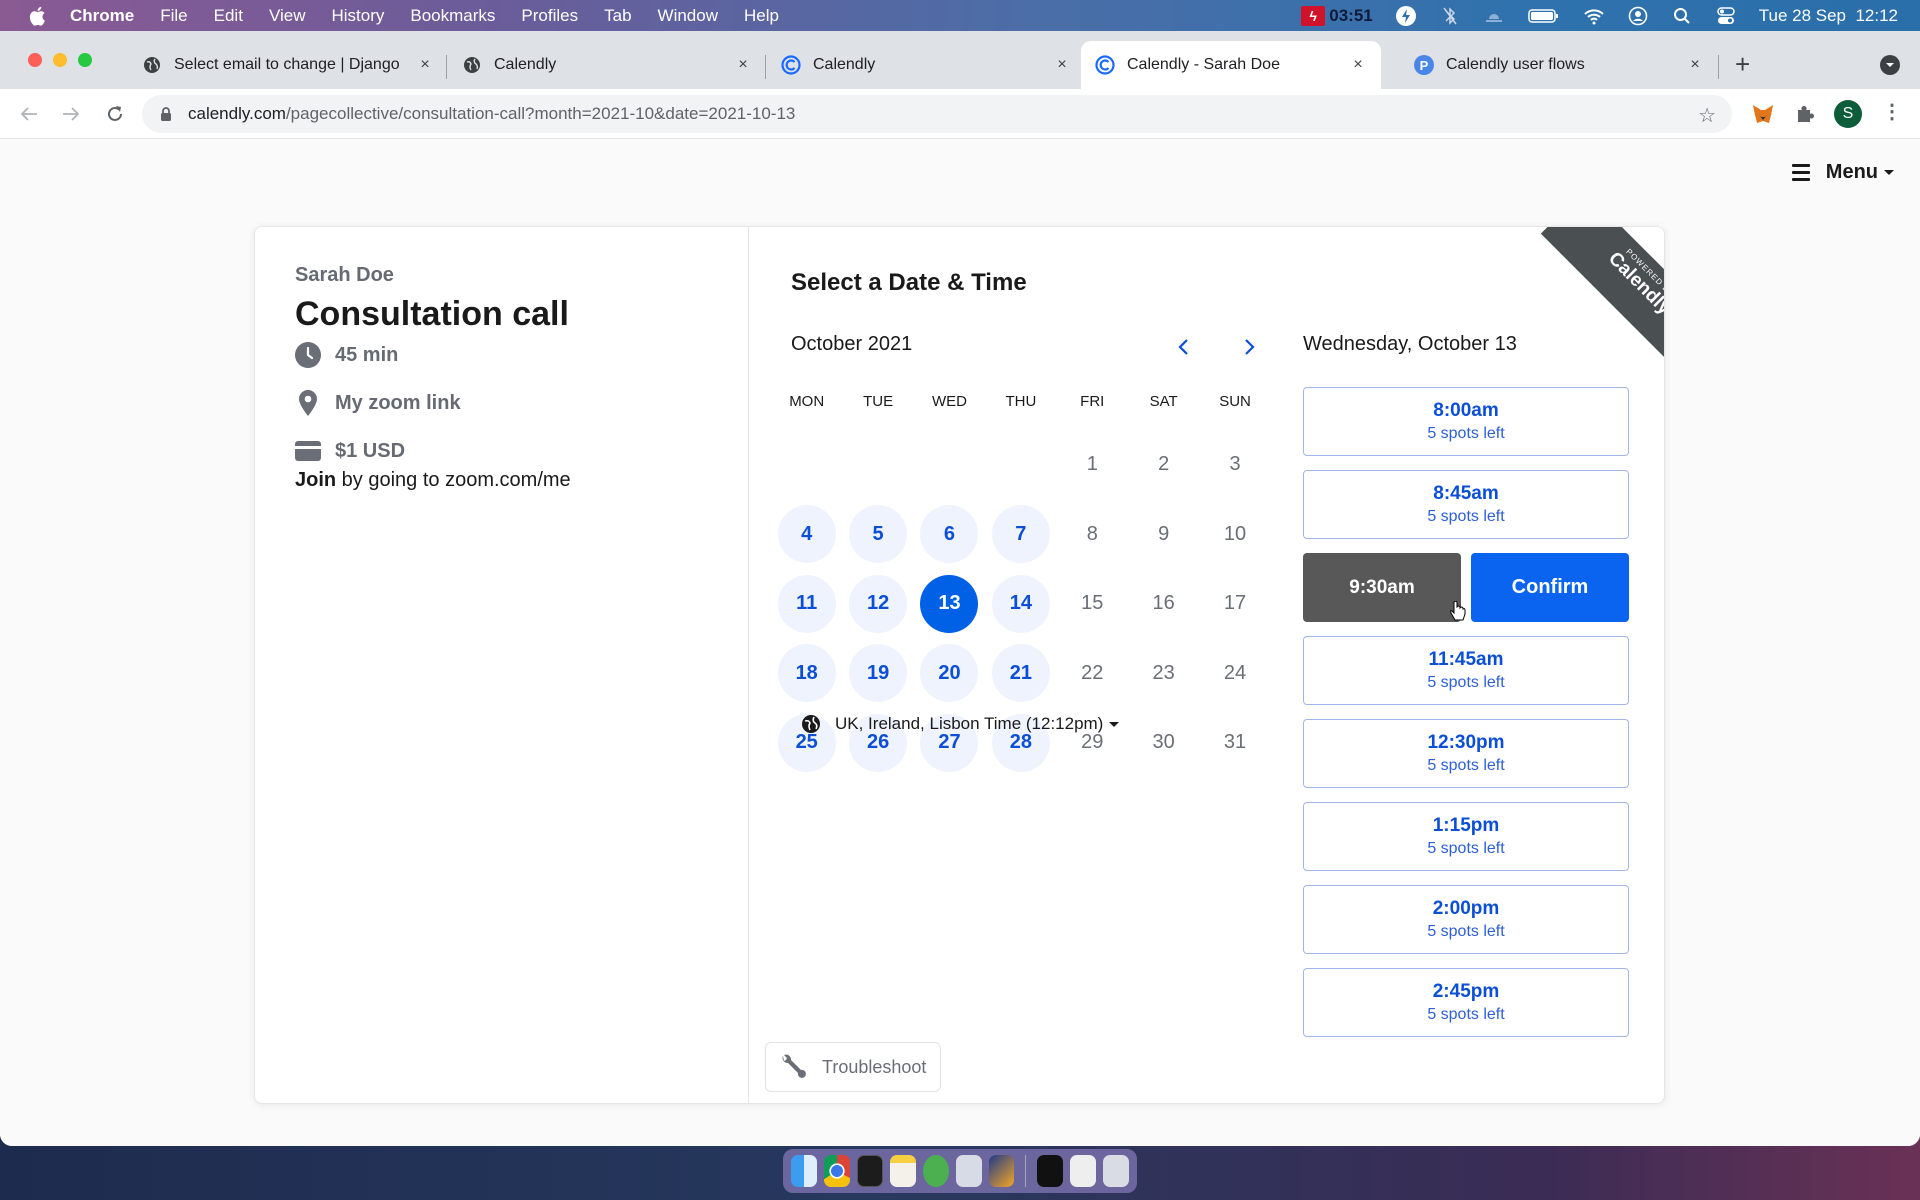  What do you see at coordinates (1466, 919) in the screenshot?
I see `time-slot: 2:00pm 5 spots left` at bounding box center [1466, 919].